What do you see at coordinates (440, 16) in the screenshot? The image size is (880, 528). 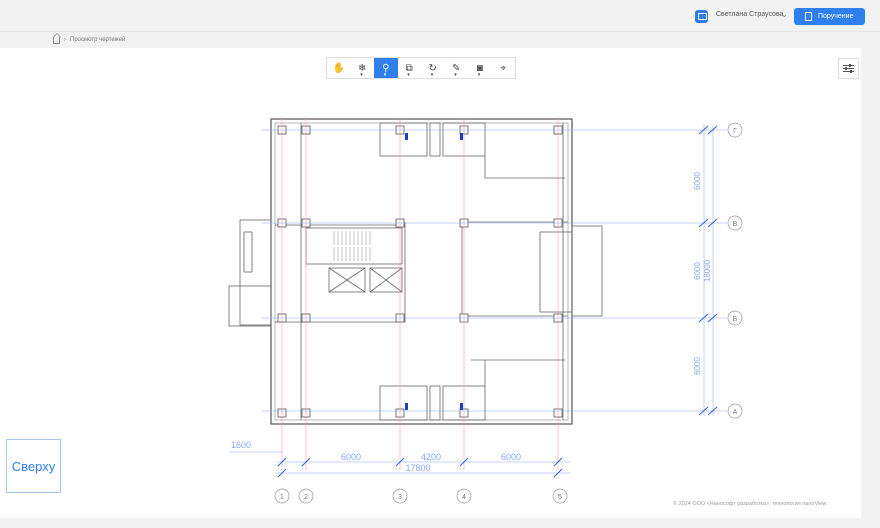 I see `top-bar: Светлана Страусова ⌄ Поручение` at bounding box center [440, 16].